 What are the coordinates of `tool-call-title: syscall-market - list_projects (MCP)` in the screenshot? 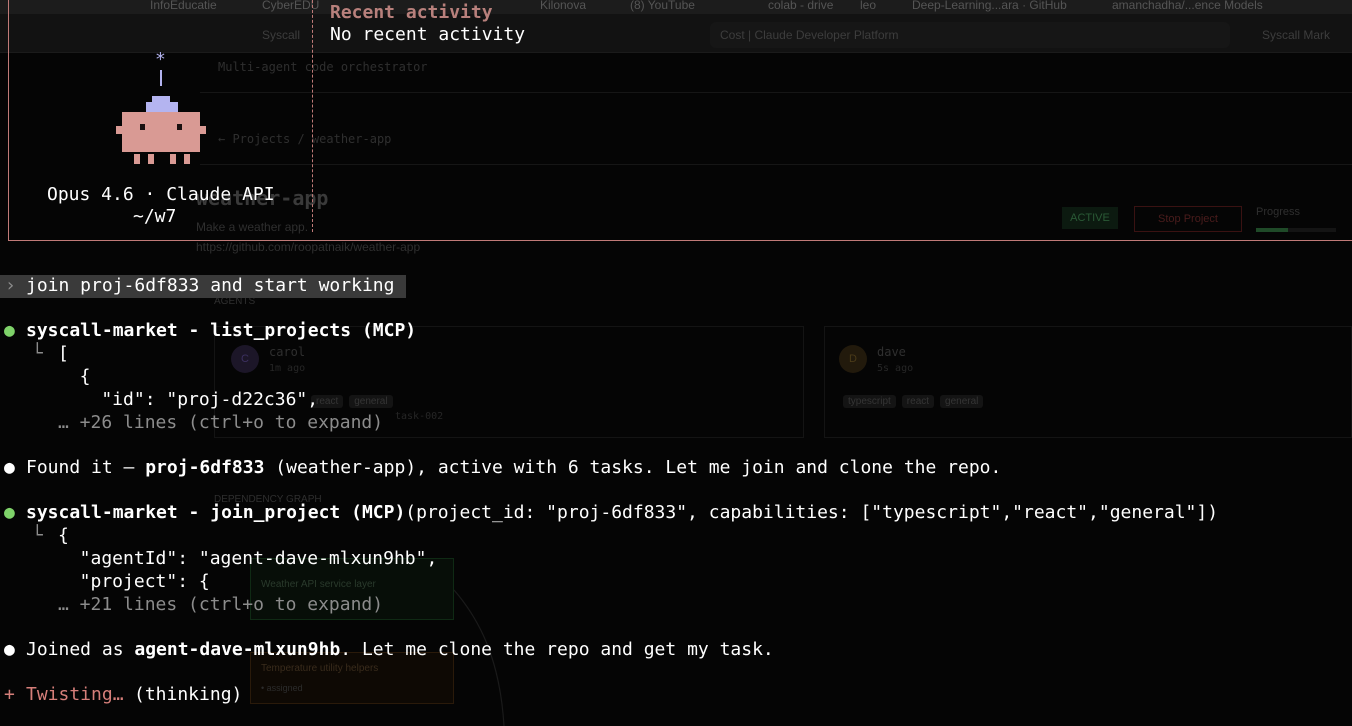 It's located at (221, 330).